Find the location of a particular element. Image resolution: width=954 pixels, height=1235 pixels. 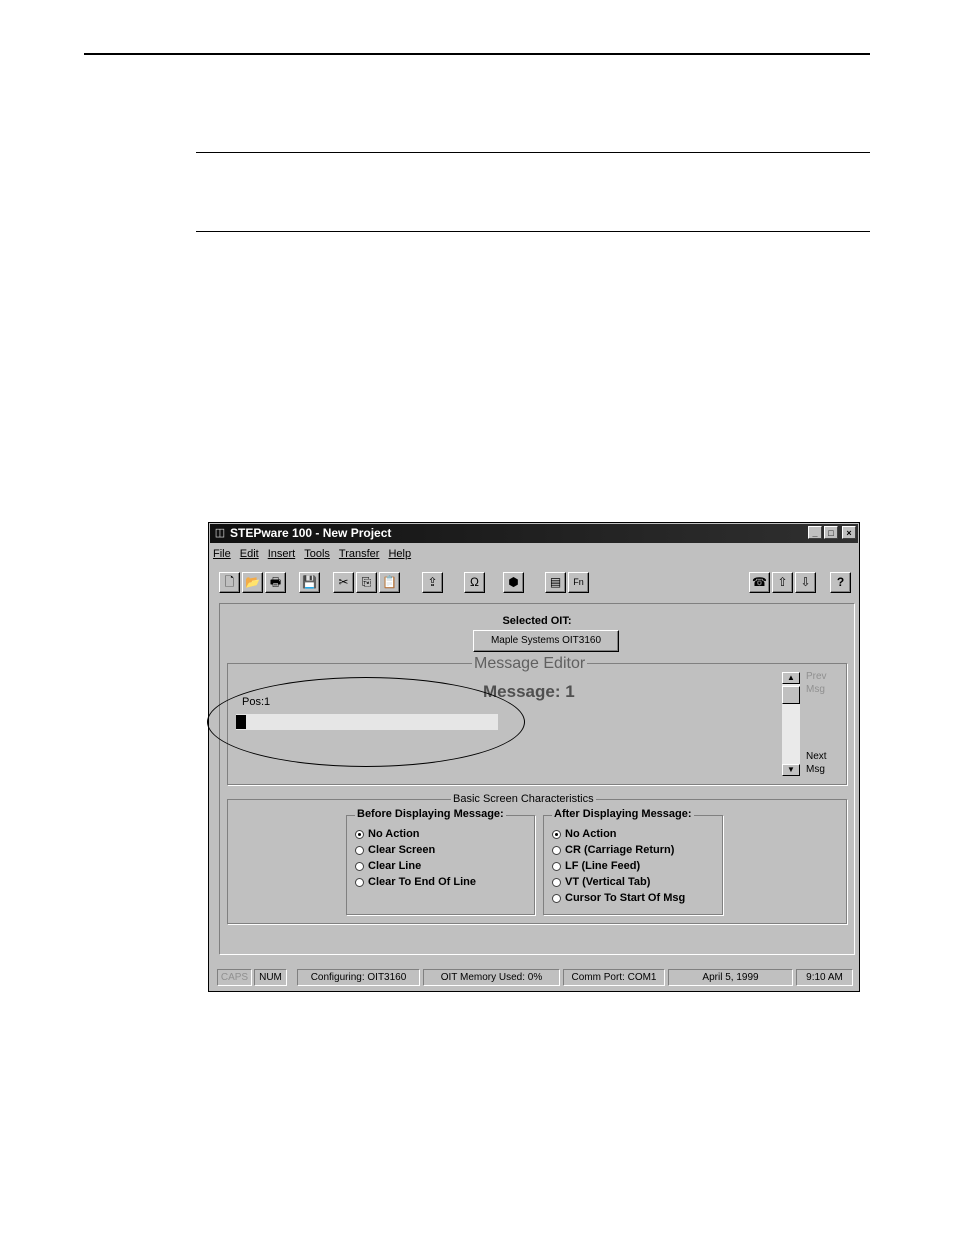

option-label: LF (Line Feed) is located at coordinates (603, 866).